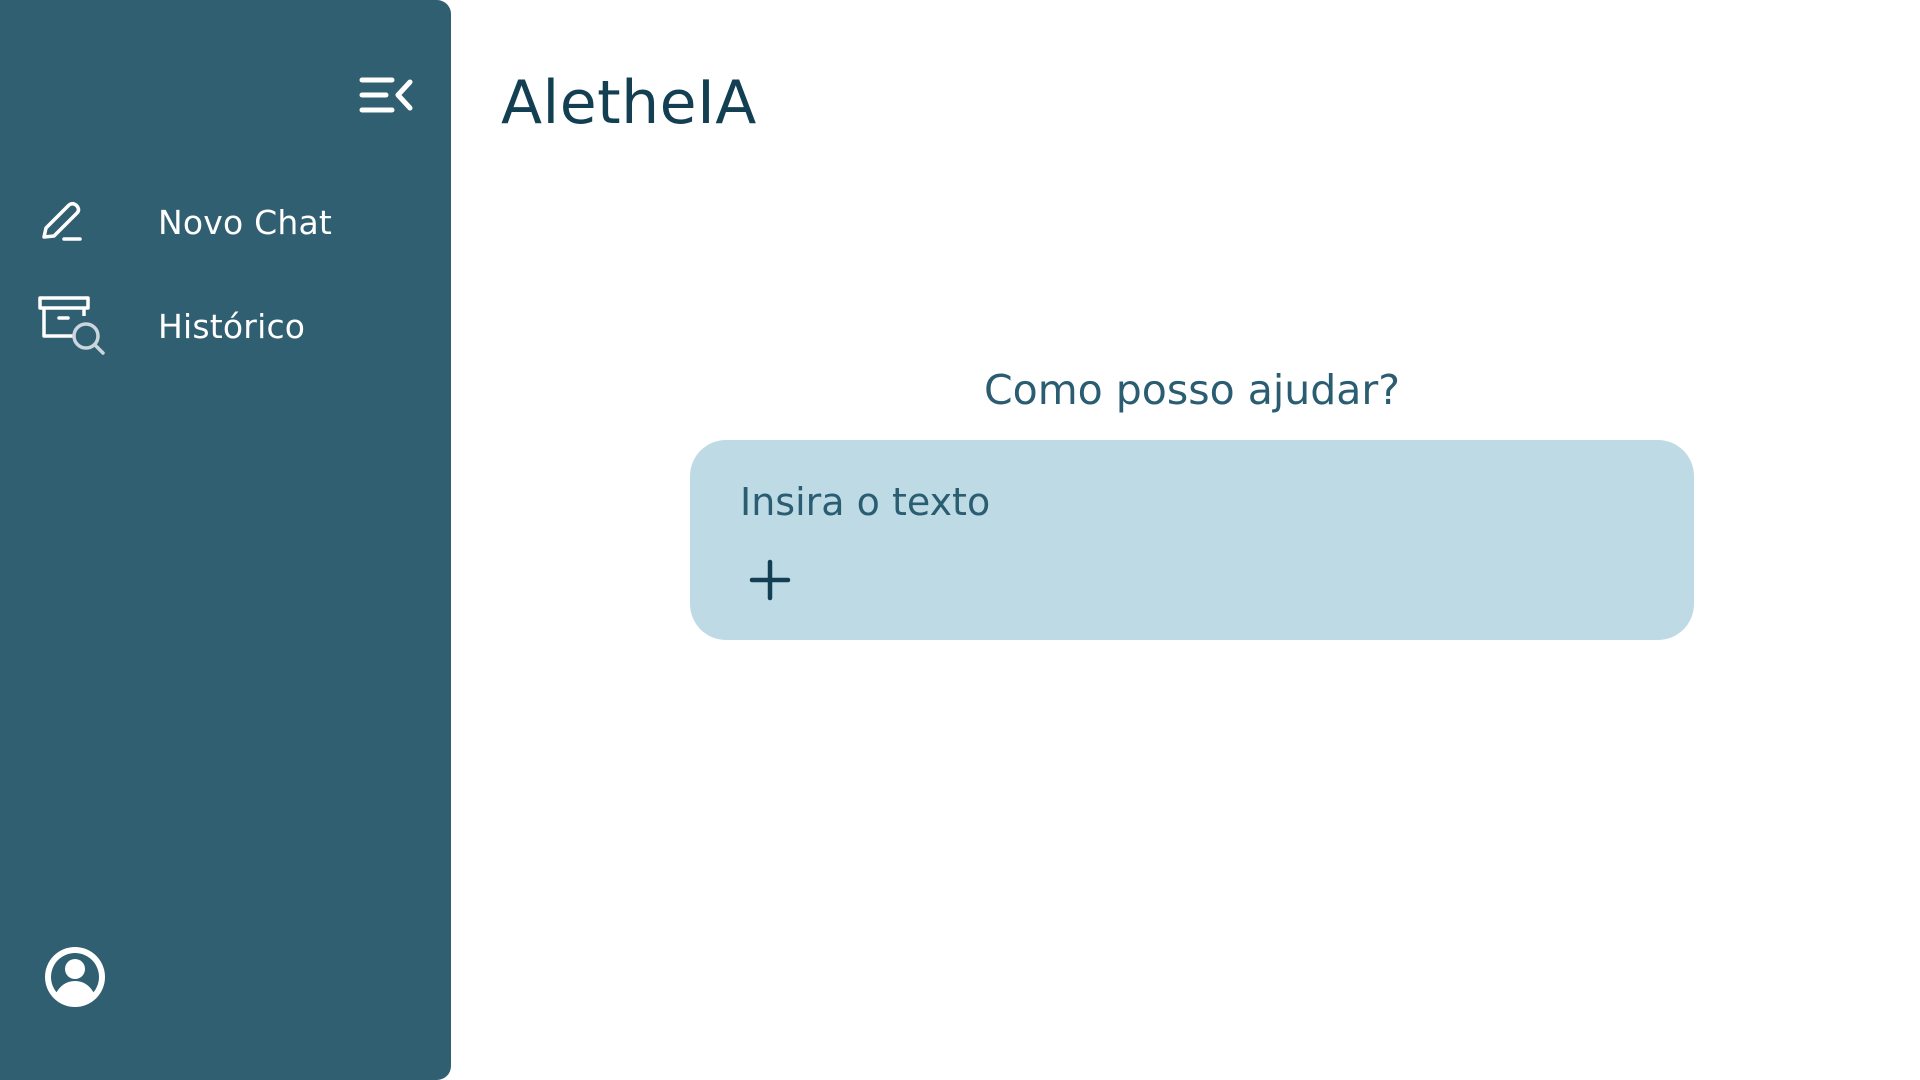 This screenshot has width=1920, height=1080. I want to click on sidebar-item-history: Histórico, so click(170, 326).